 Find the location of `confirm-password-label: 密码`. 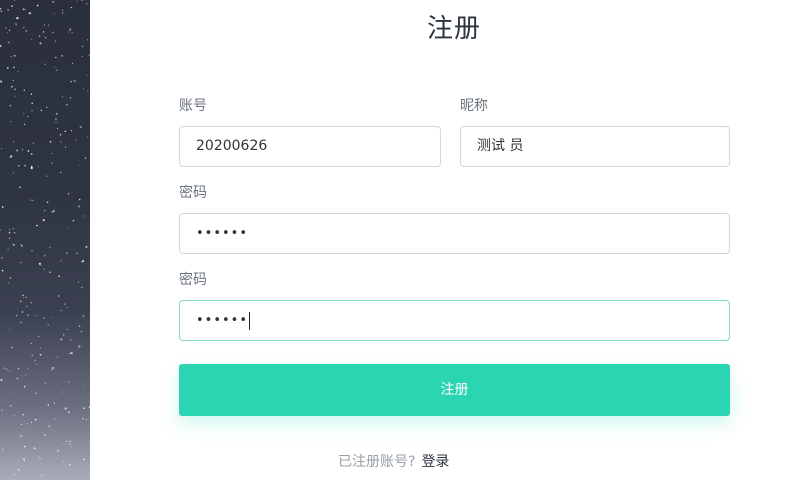

confirm-password-label: 密码 is located at coordinates (193, 280).